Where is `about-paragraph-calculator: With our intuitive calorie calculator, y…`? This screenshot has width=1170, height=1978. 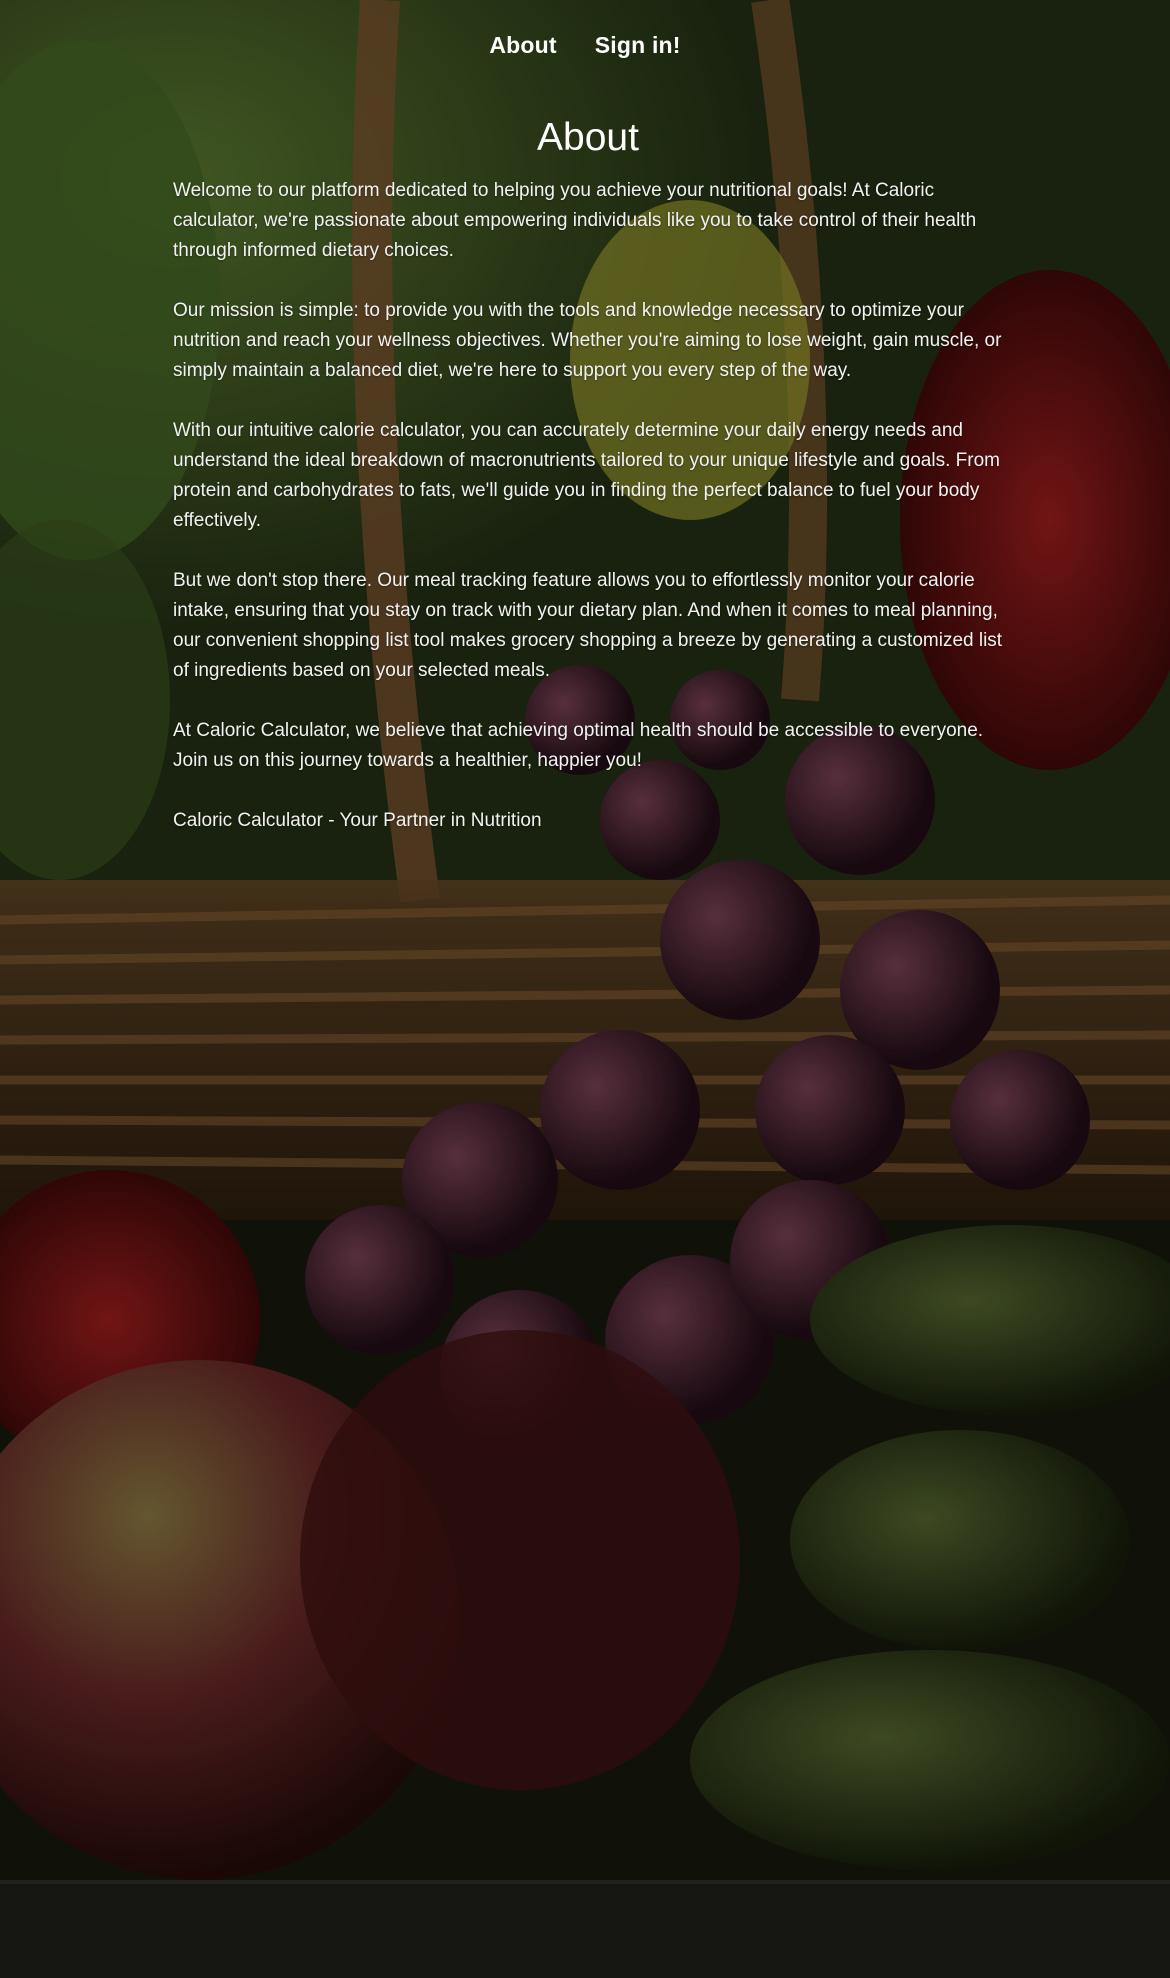 about-paragraph-calculator: With our intuitive calorie calculator, y… is located at coordinates (586, 475).